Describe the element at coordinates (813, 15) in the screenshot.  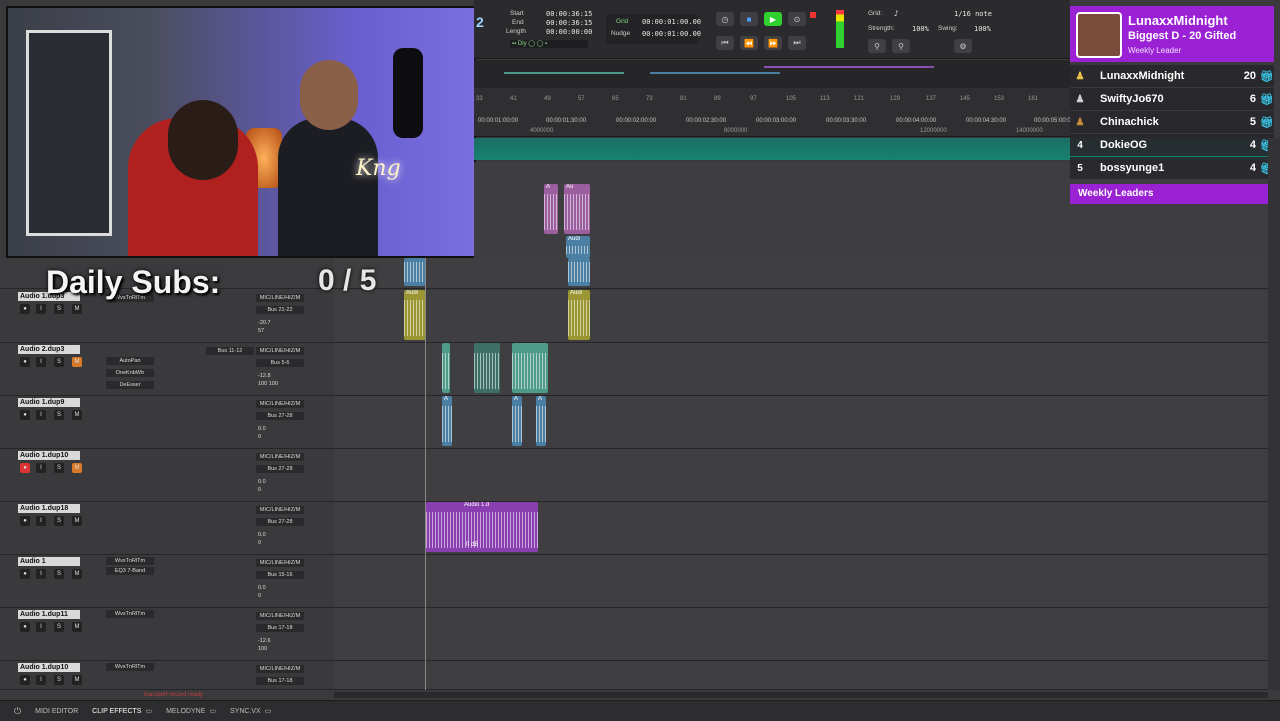
I see `record-arm-icon` at that location.